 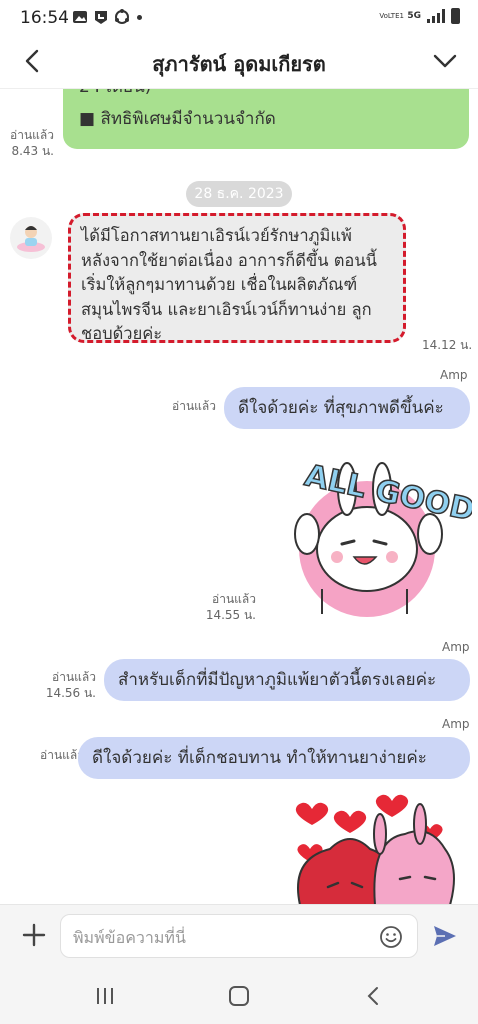 I want to click on send-icon, so click(x=445, y=936).